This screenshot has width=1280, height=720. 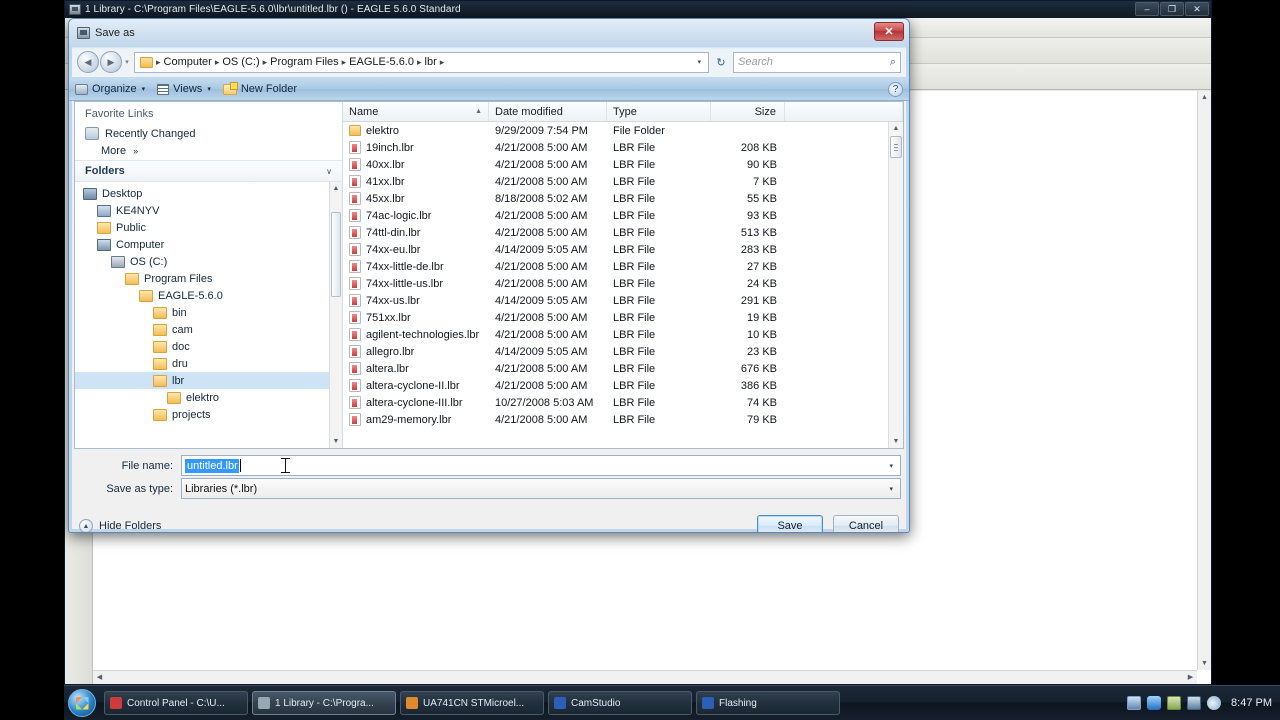 What do you see at coordinates (1197, 9) in the screenshot?
I see `close-button: ✕` at bounding box center [1197, 9].